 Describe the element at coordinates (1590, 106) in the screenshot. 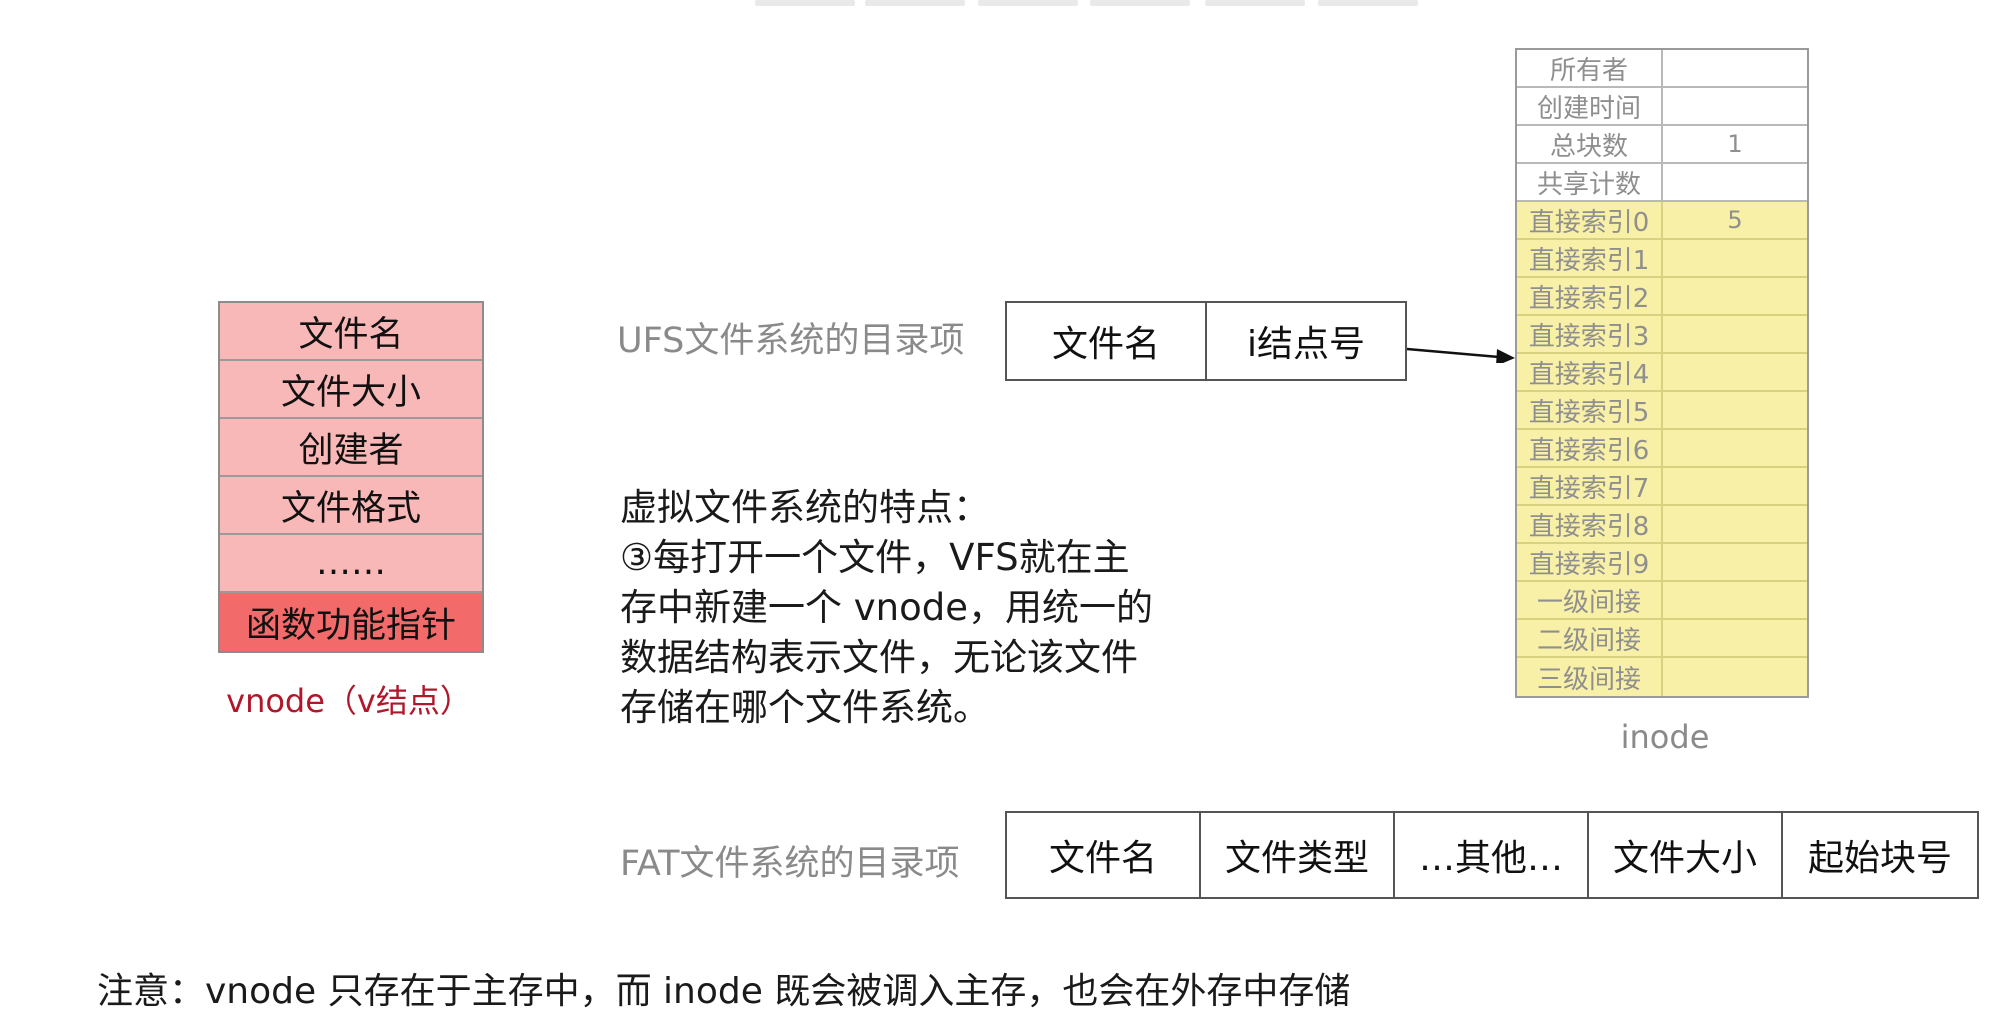

I see `inode-key: 创建时间` at that location.